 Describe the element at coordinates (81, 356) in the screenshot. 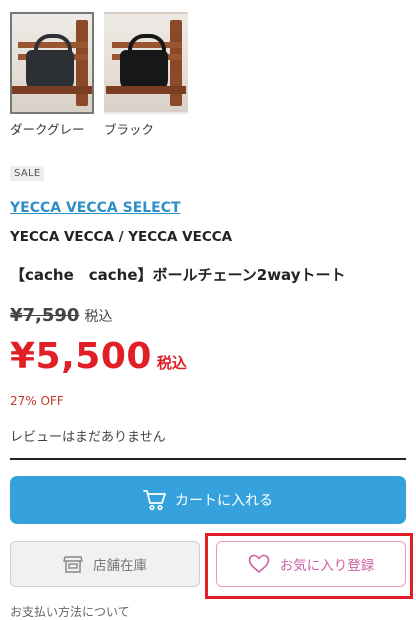

I see `sale-price-value: ¥5,500` at that location.